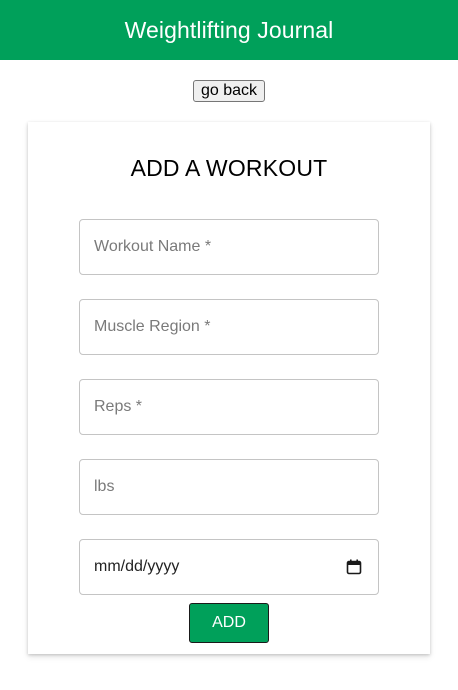 This screenshot has width=458, height=690. I want to click on app-title: Weightlifting Journal, so click(229, 29).